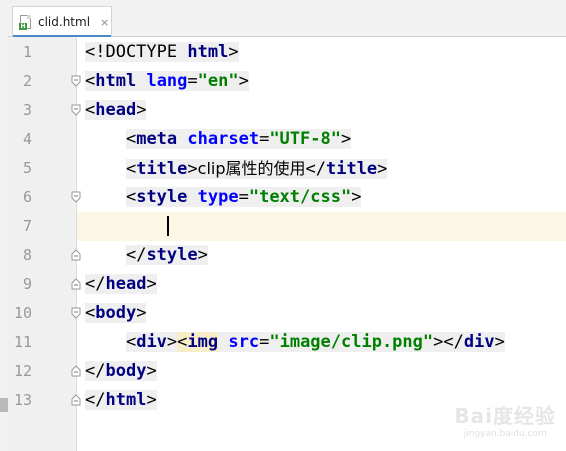 Image resolution: width=566 pixels, height=451 pixels. I want to click on code-line: 5 <title>clip属性的使用</title>, so click(287, 168).